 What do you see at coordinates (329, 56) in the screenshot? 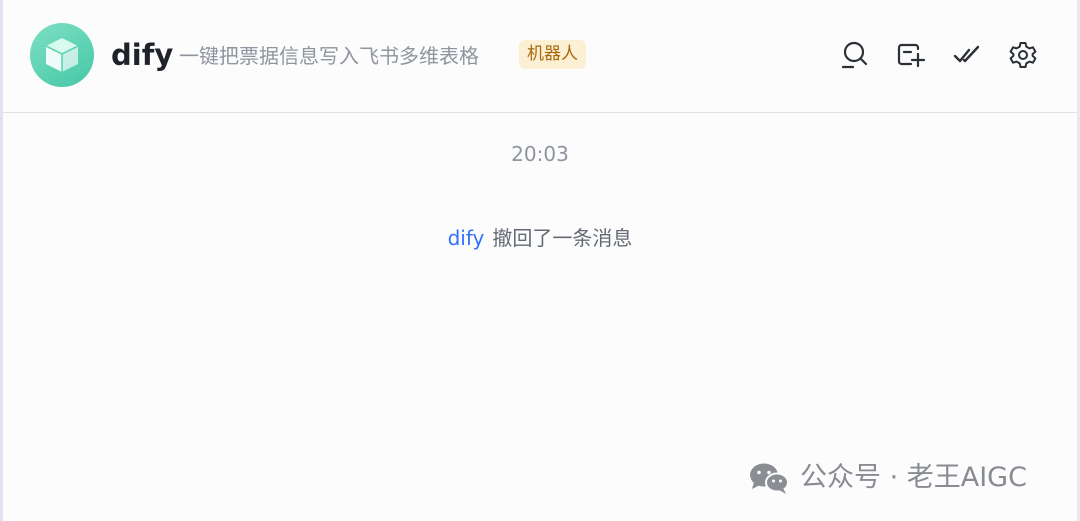
I see `bot-description: 一键把票据信息写入飞书多维表格` at bounding box center [329, 56].